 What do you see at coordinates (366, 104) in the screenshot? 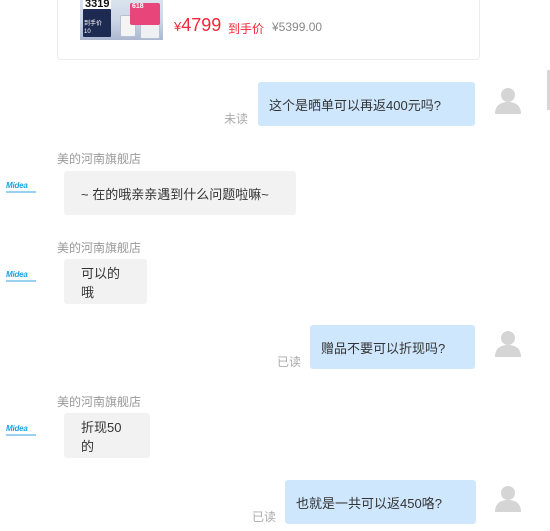
I see `message-bubble-self: 这个是晒单可以再返400元吗?` at bounding box center [366, 104].